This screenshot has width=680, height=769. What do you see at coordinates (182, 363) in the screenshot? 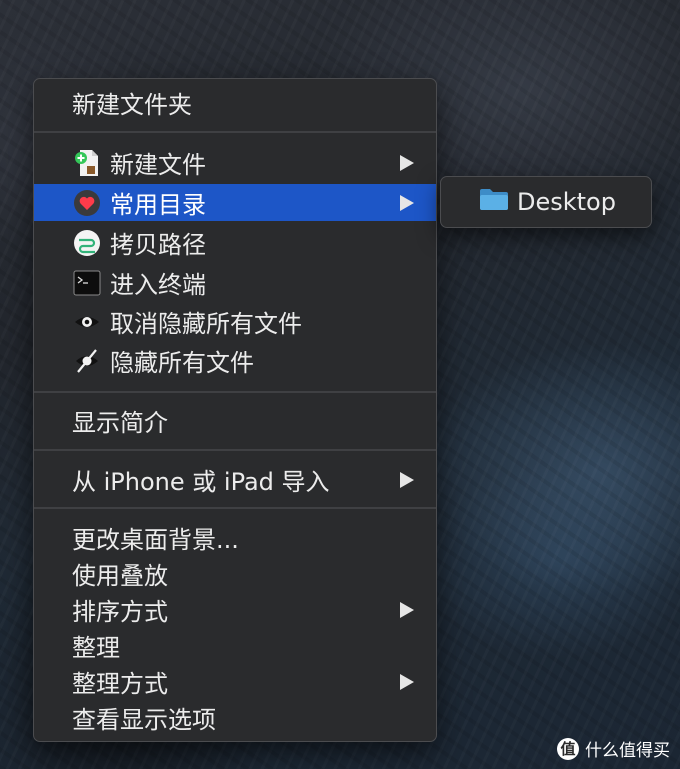
I see `menu-item-label: 隐藏所有文件` at bounding box center [182, 363].